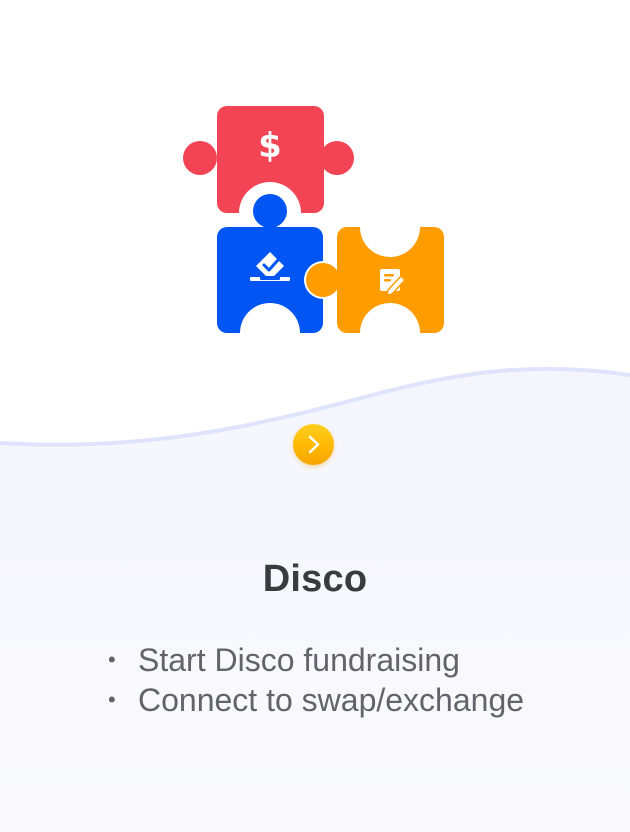  Describe the element at coordinates (331, 699) in the screenshot. I see `list-item-text: Connect to swap/exchange` at that location.